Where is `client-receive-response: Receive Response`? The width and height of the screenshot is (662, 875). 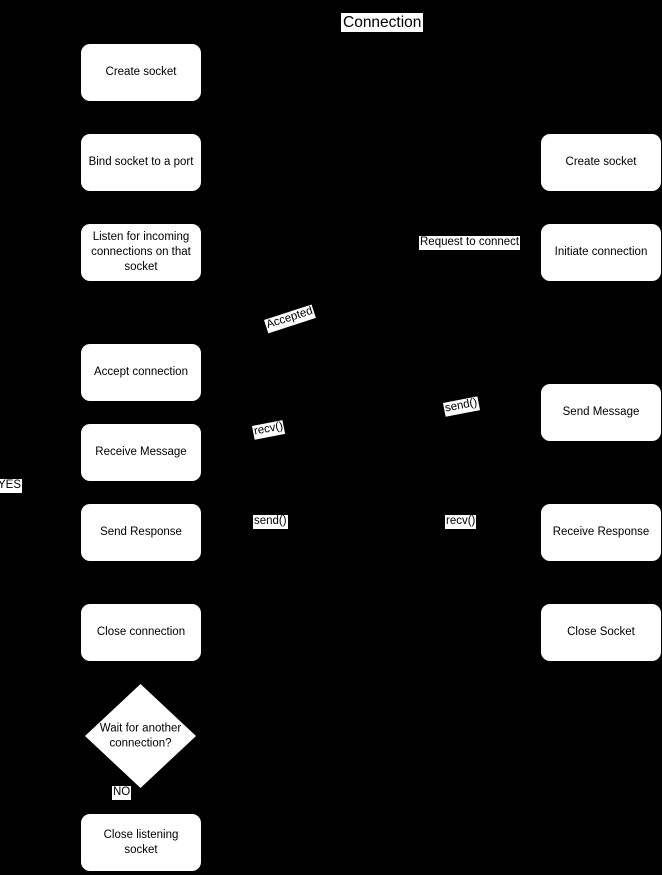
client-receive-response: Receive Response is located at coordinates (601, 532).